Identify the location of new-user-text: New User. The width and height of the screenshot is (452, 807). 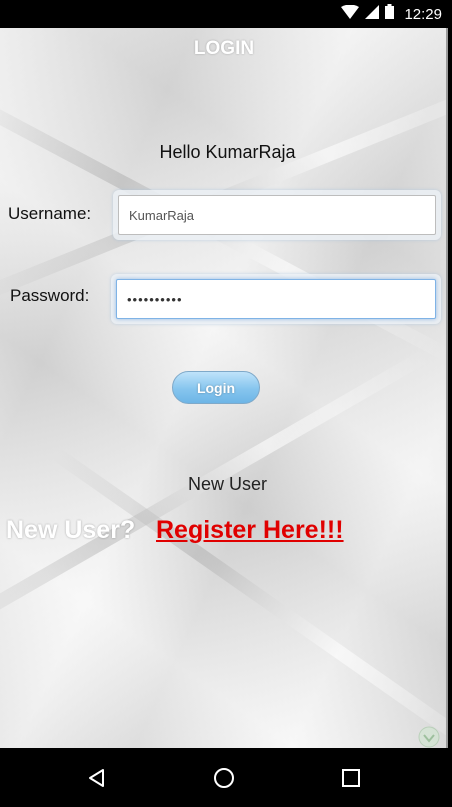
(227, 484).